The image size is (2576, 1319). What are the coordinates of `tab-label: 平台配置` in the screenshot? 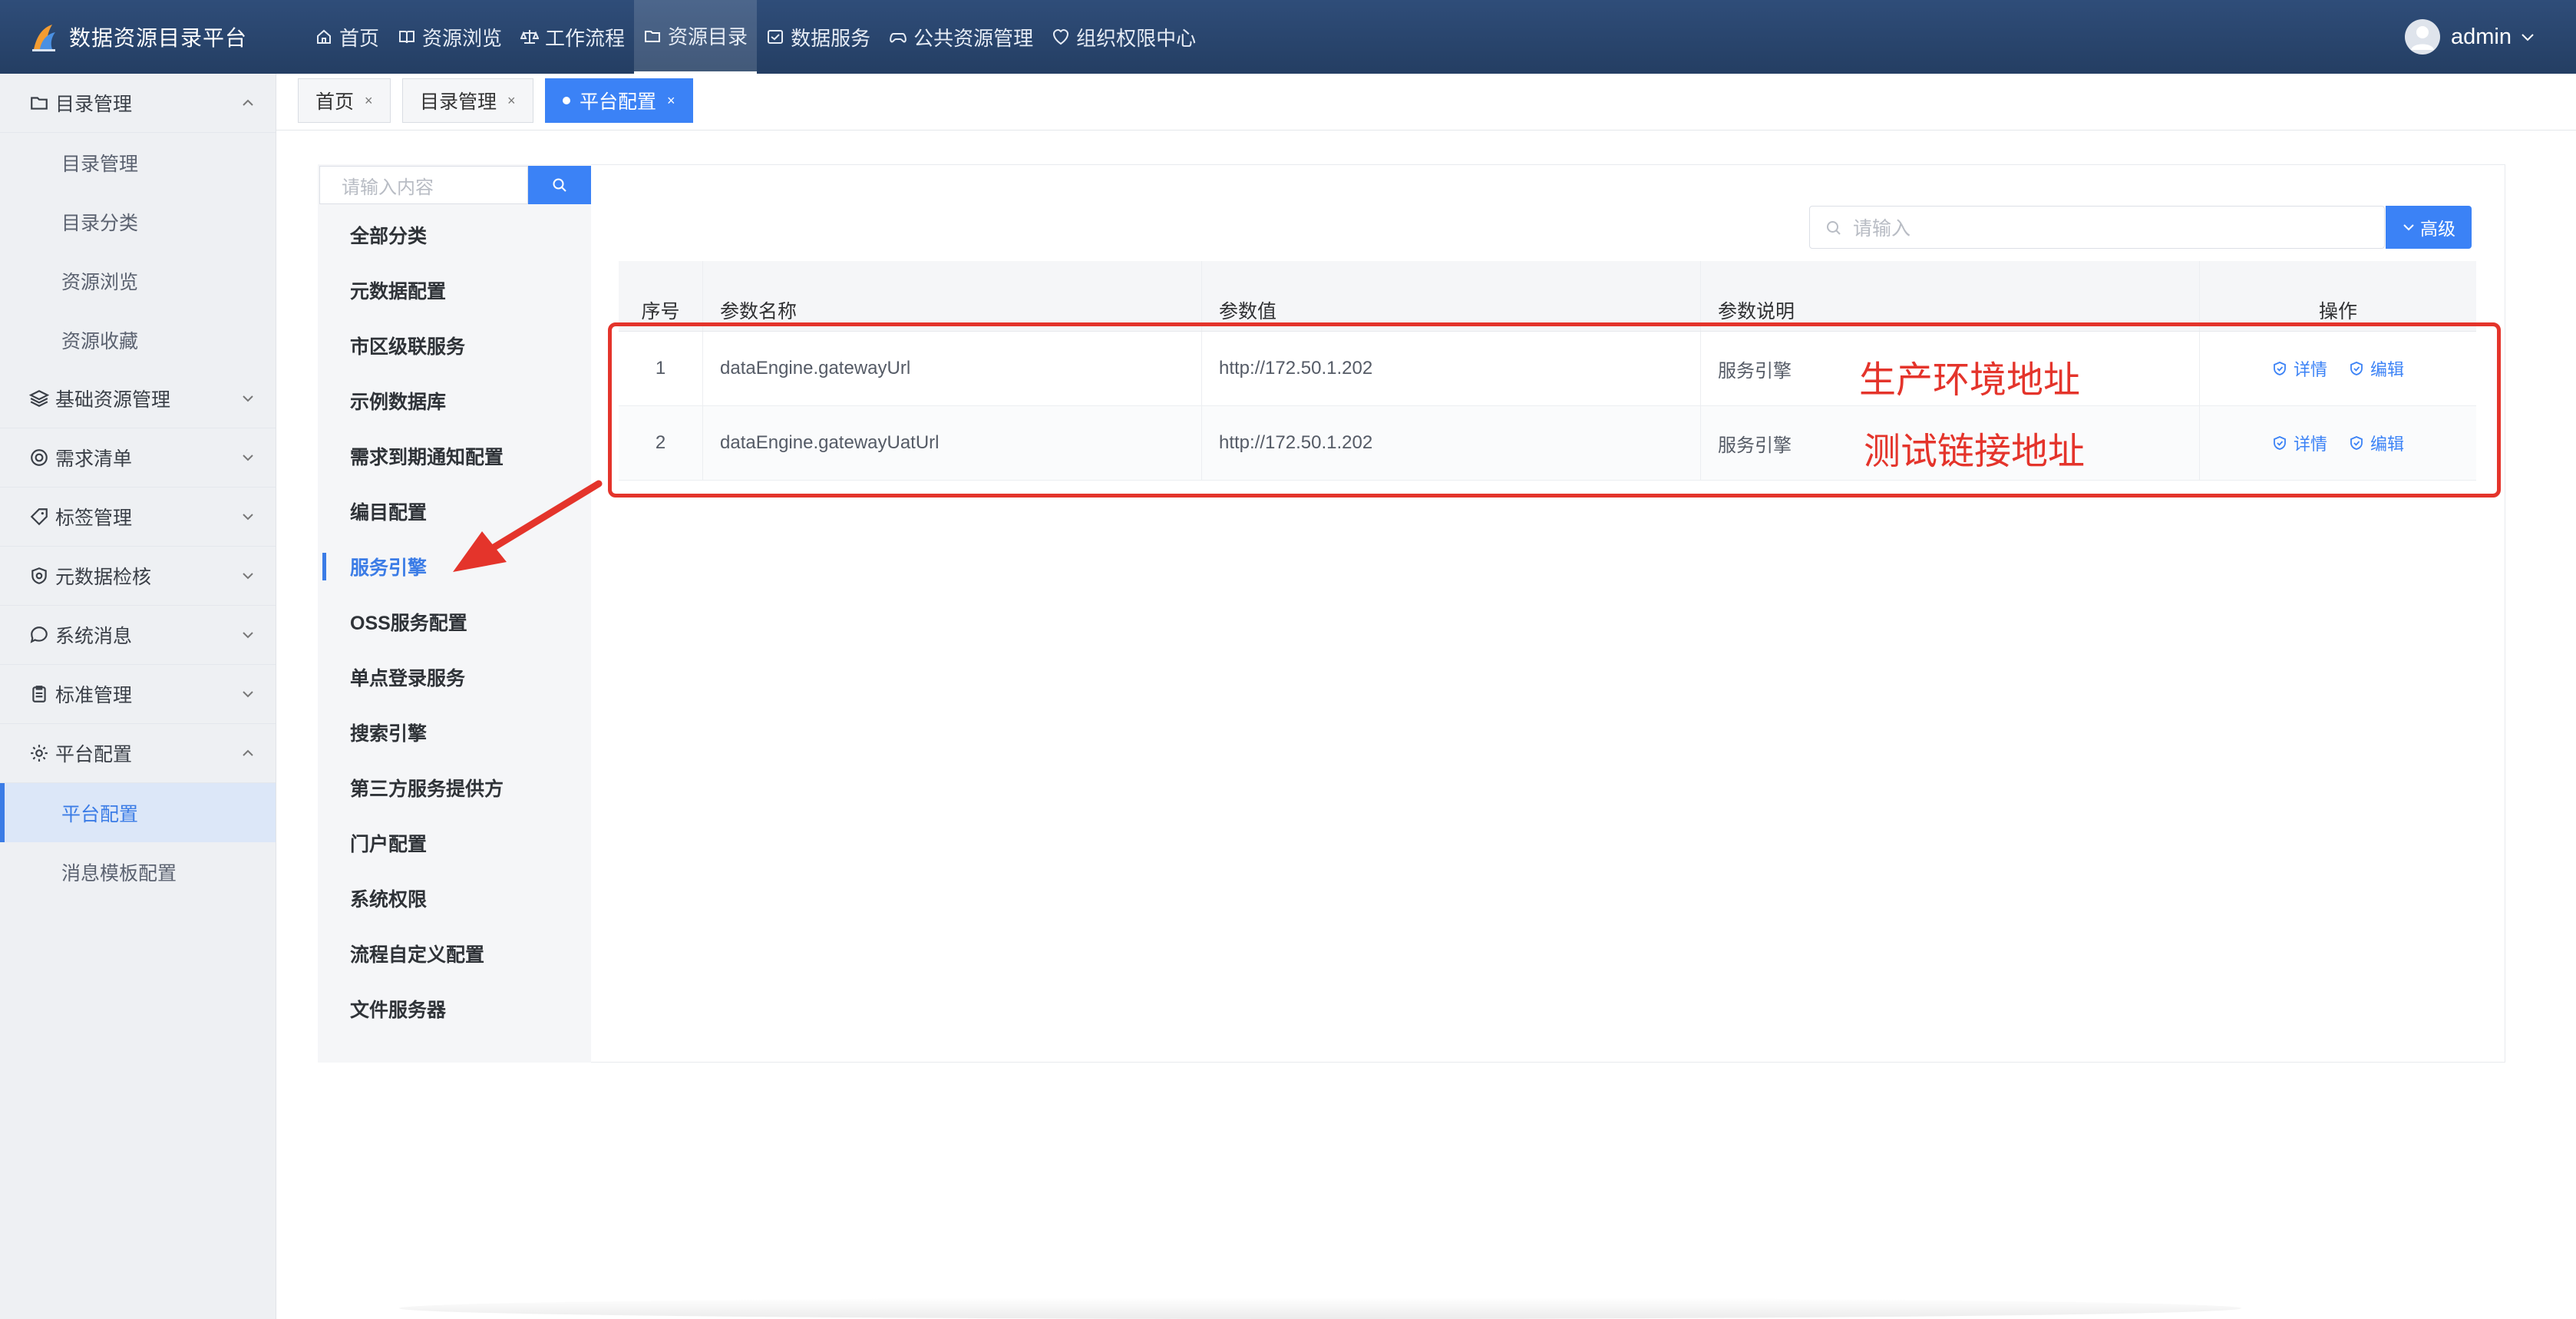 It's located at (618, 102).